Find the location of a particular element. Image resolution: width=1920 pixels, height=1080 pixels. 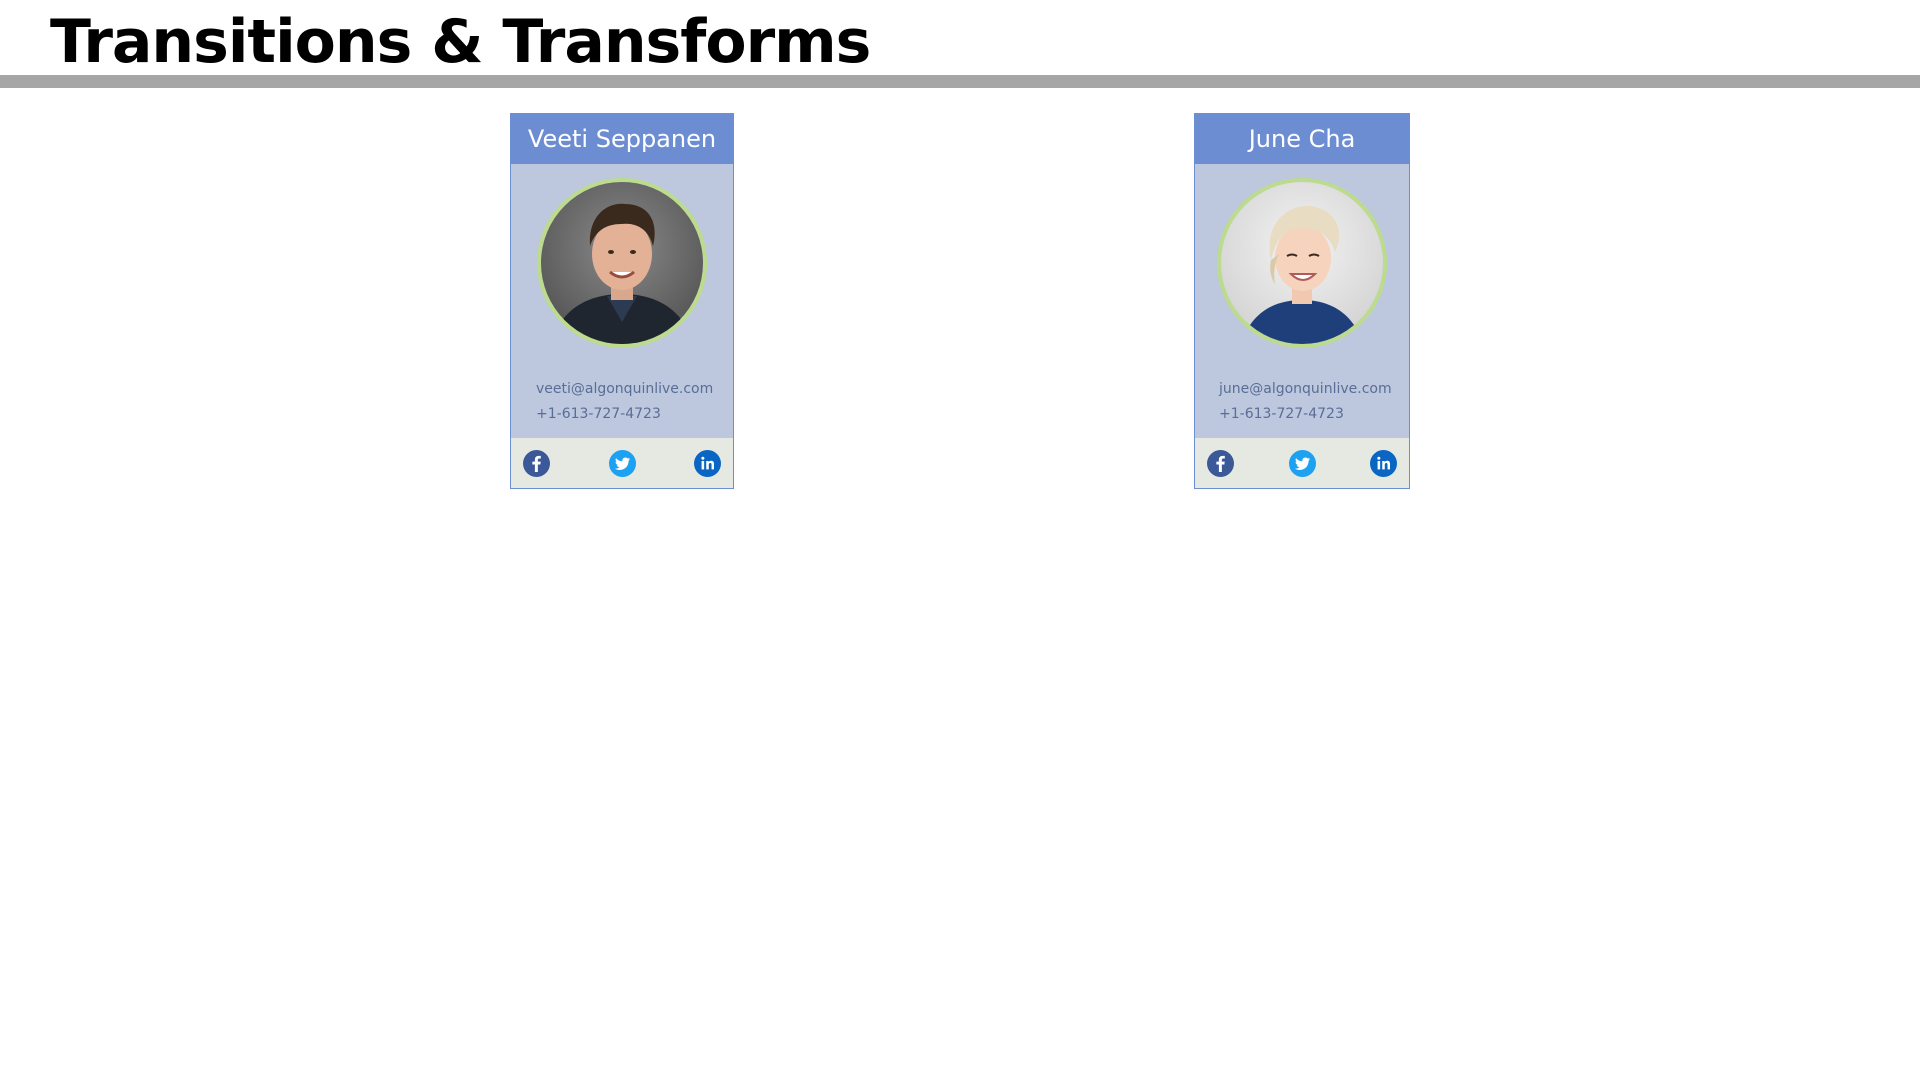

header-divider is located at coordinates (960, 81).